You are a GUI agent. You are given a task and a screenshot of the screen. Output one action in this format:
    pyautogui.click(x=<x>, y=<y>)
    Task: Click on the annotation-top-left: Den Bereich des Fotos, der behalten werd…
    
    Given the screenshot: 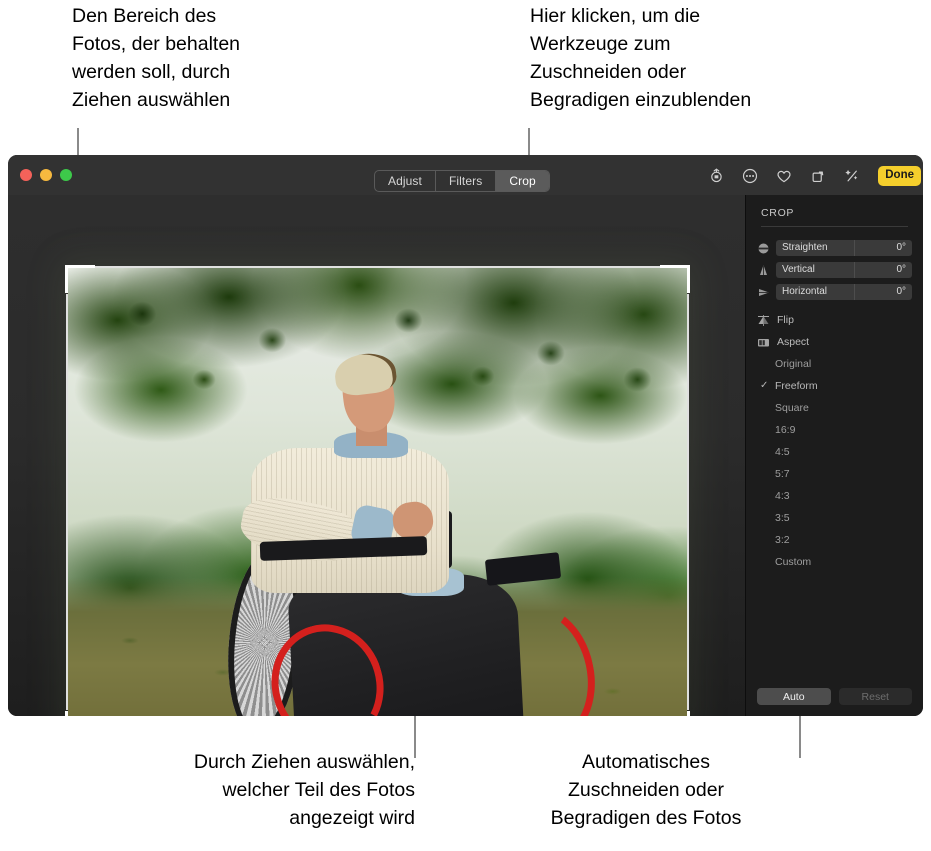 What is the action you would take?
    pyautogui.click(x=156, y=58)
    